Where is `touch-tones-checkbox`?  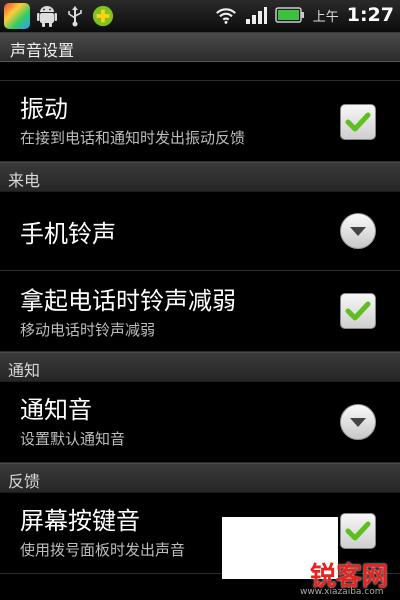
touch-tones-checkbox is located at coordinates (358, 531).